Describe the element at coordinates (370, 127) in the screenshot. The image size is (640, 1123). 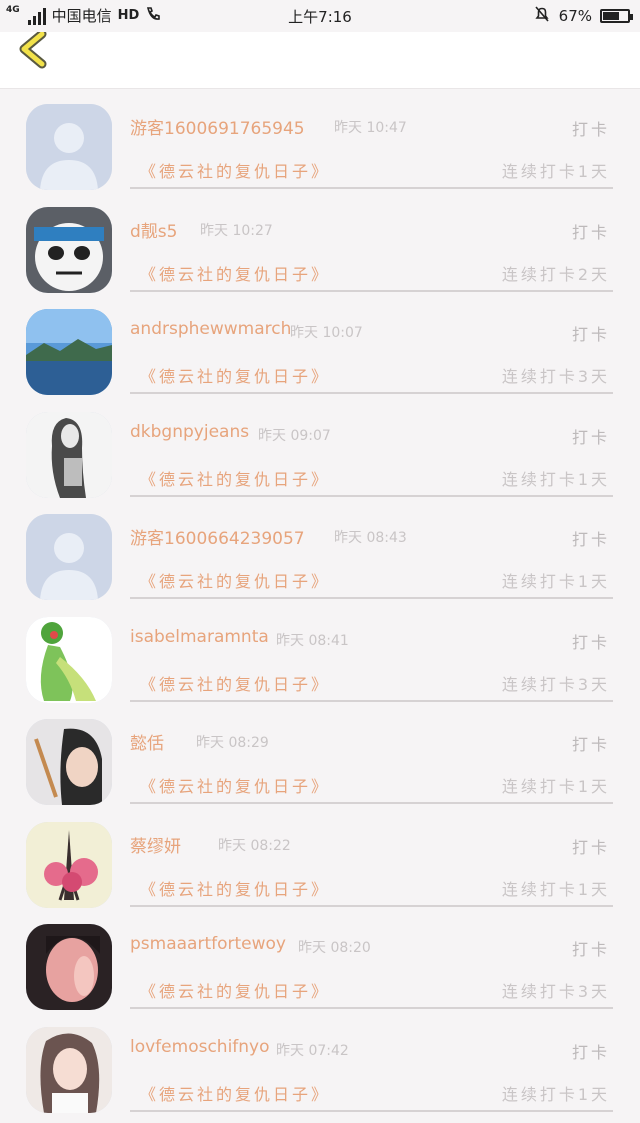
I see `checkin-time: 昨天 10:47` at that location.